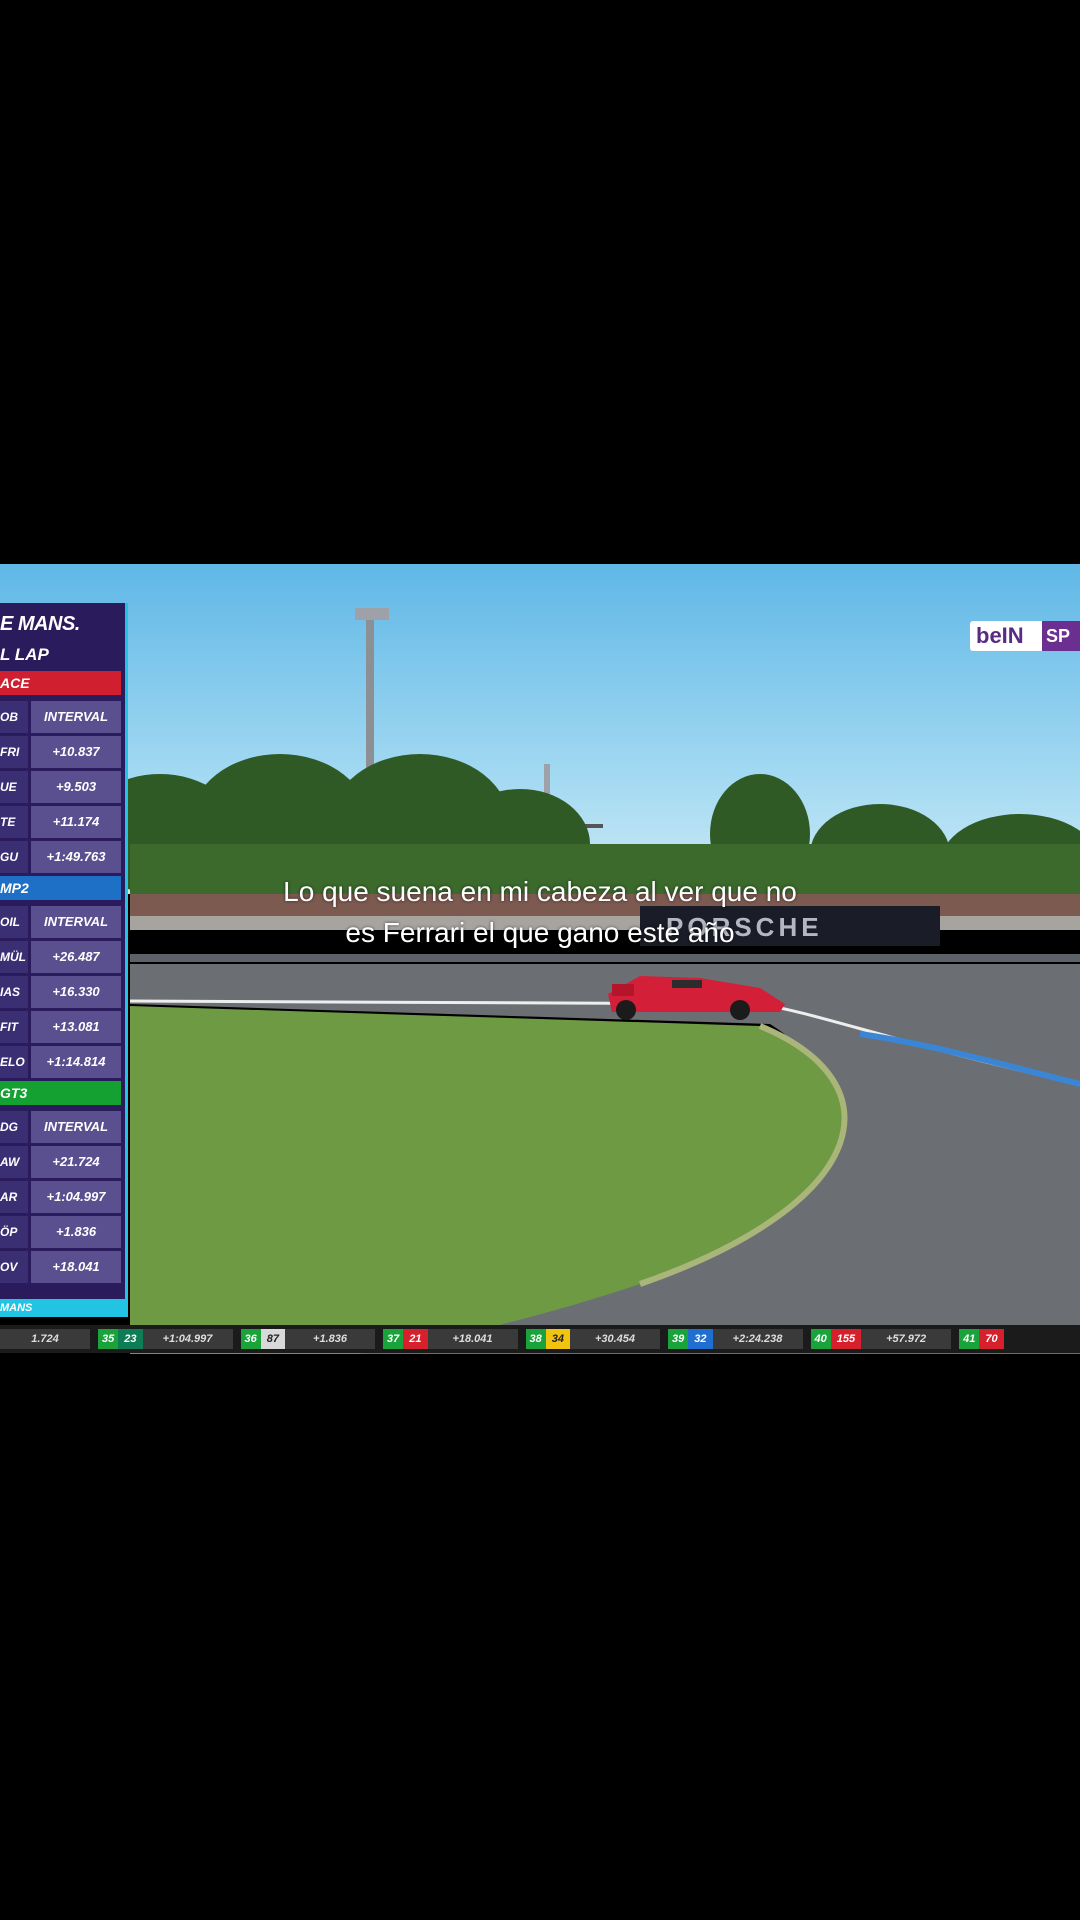 This screenshot has width=1080, height=1920. I want to click on ticker-car-number: 70, so click(991, 1339).